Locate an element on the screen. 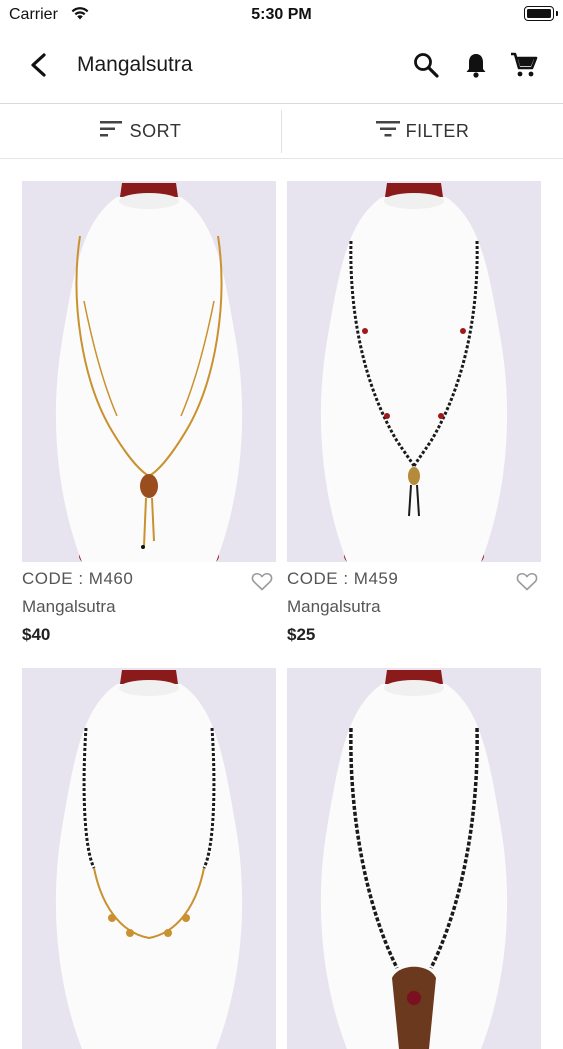  sort-label: SORT is located at coordinates (155, 131).